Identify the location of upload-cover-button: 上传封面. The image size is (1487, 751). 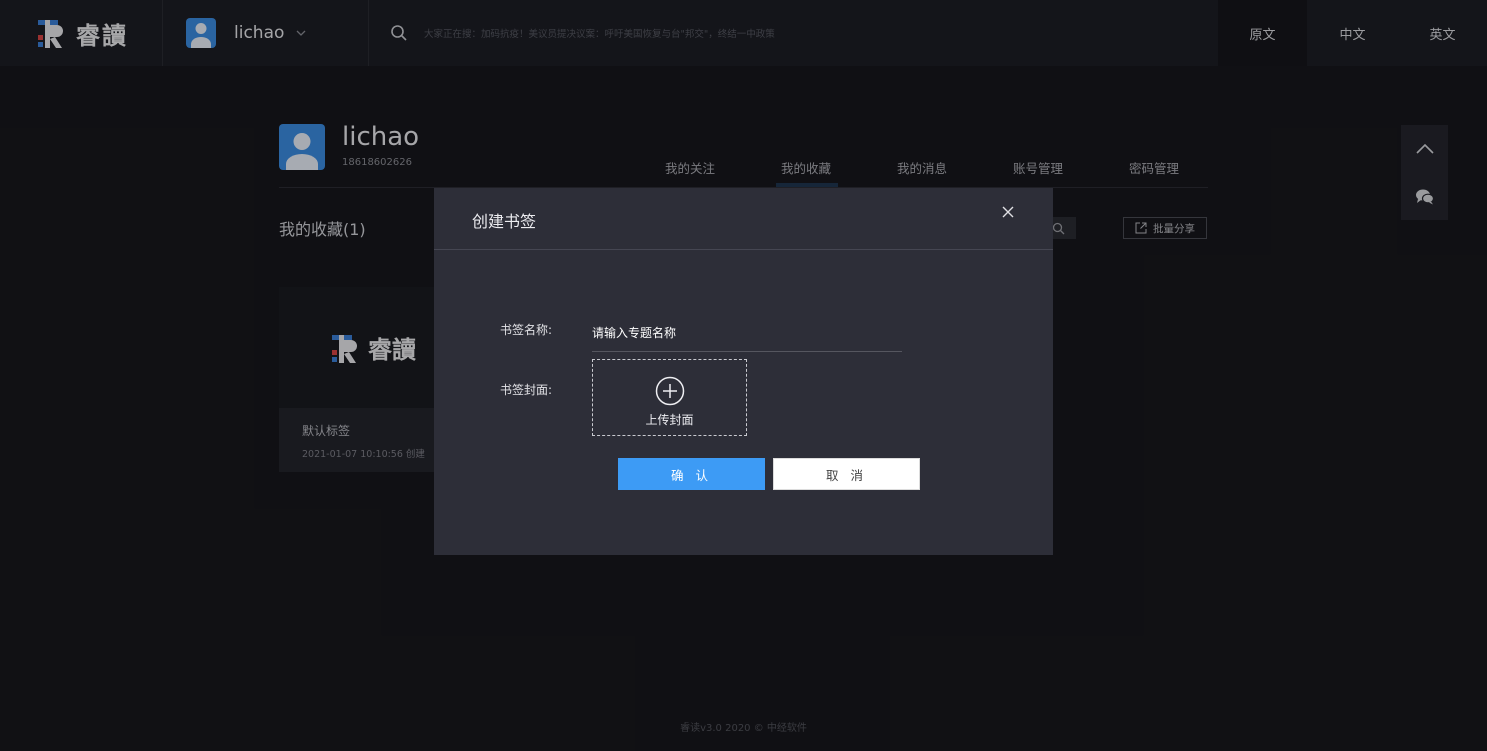
(669, 397).